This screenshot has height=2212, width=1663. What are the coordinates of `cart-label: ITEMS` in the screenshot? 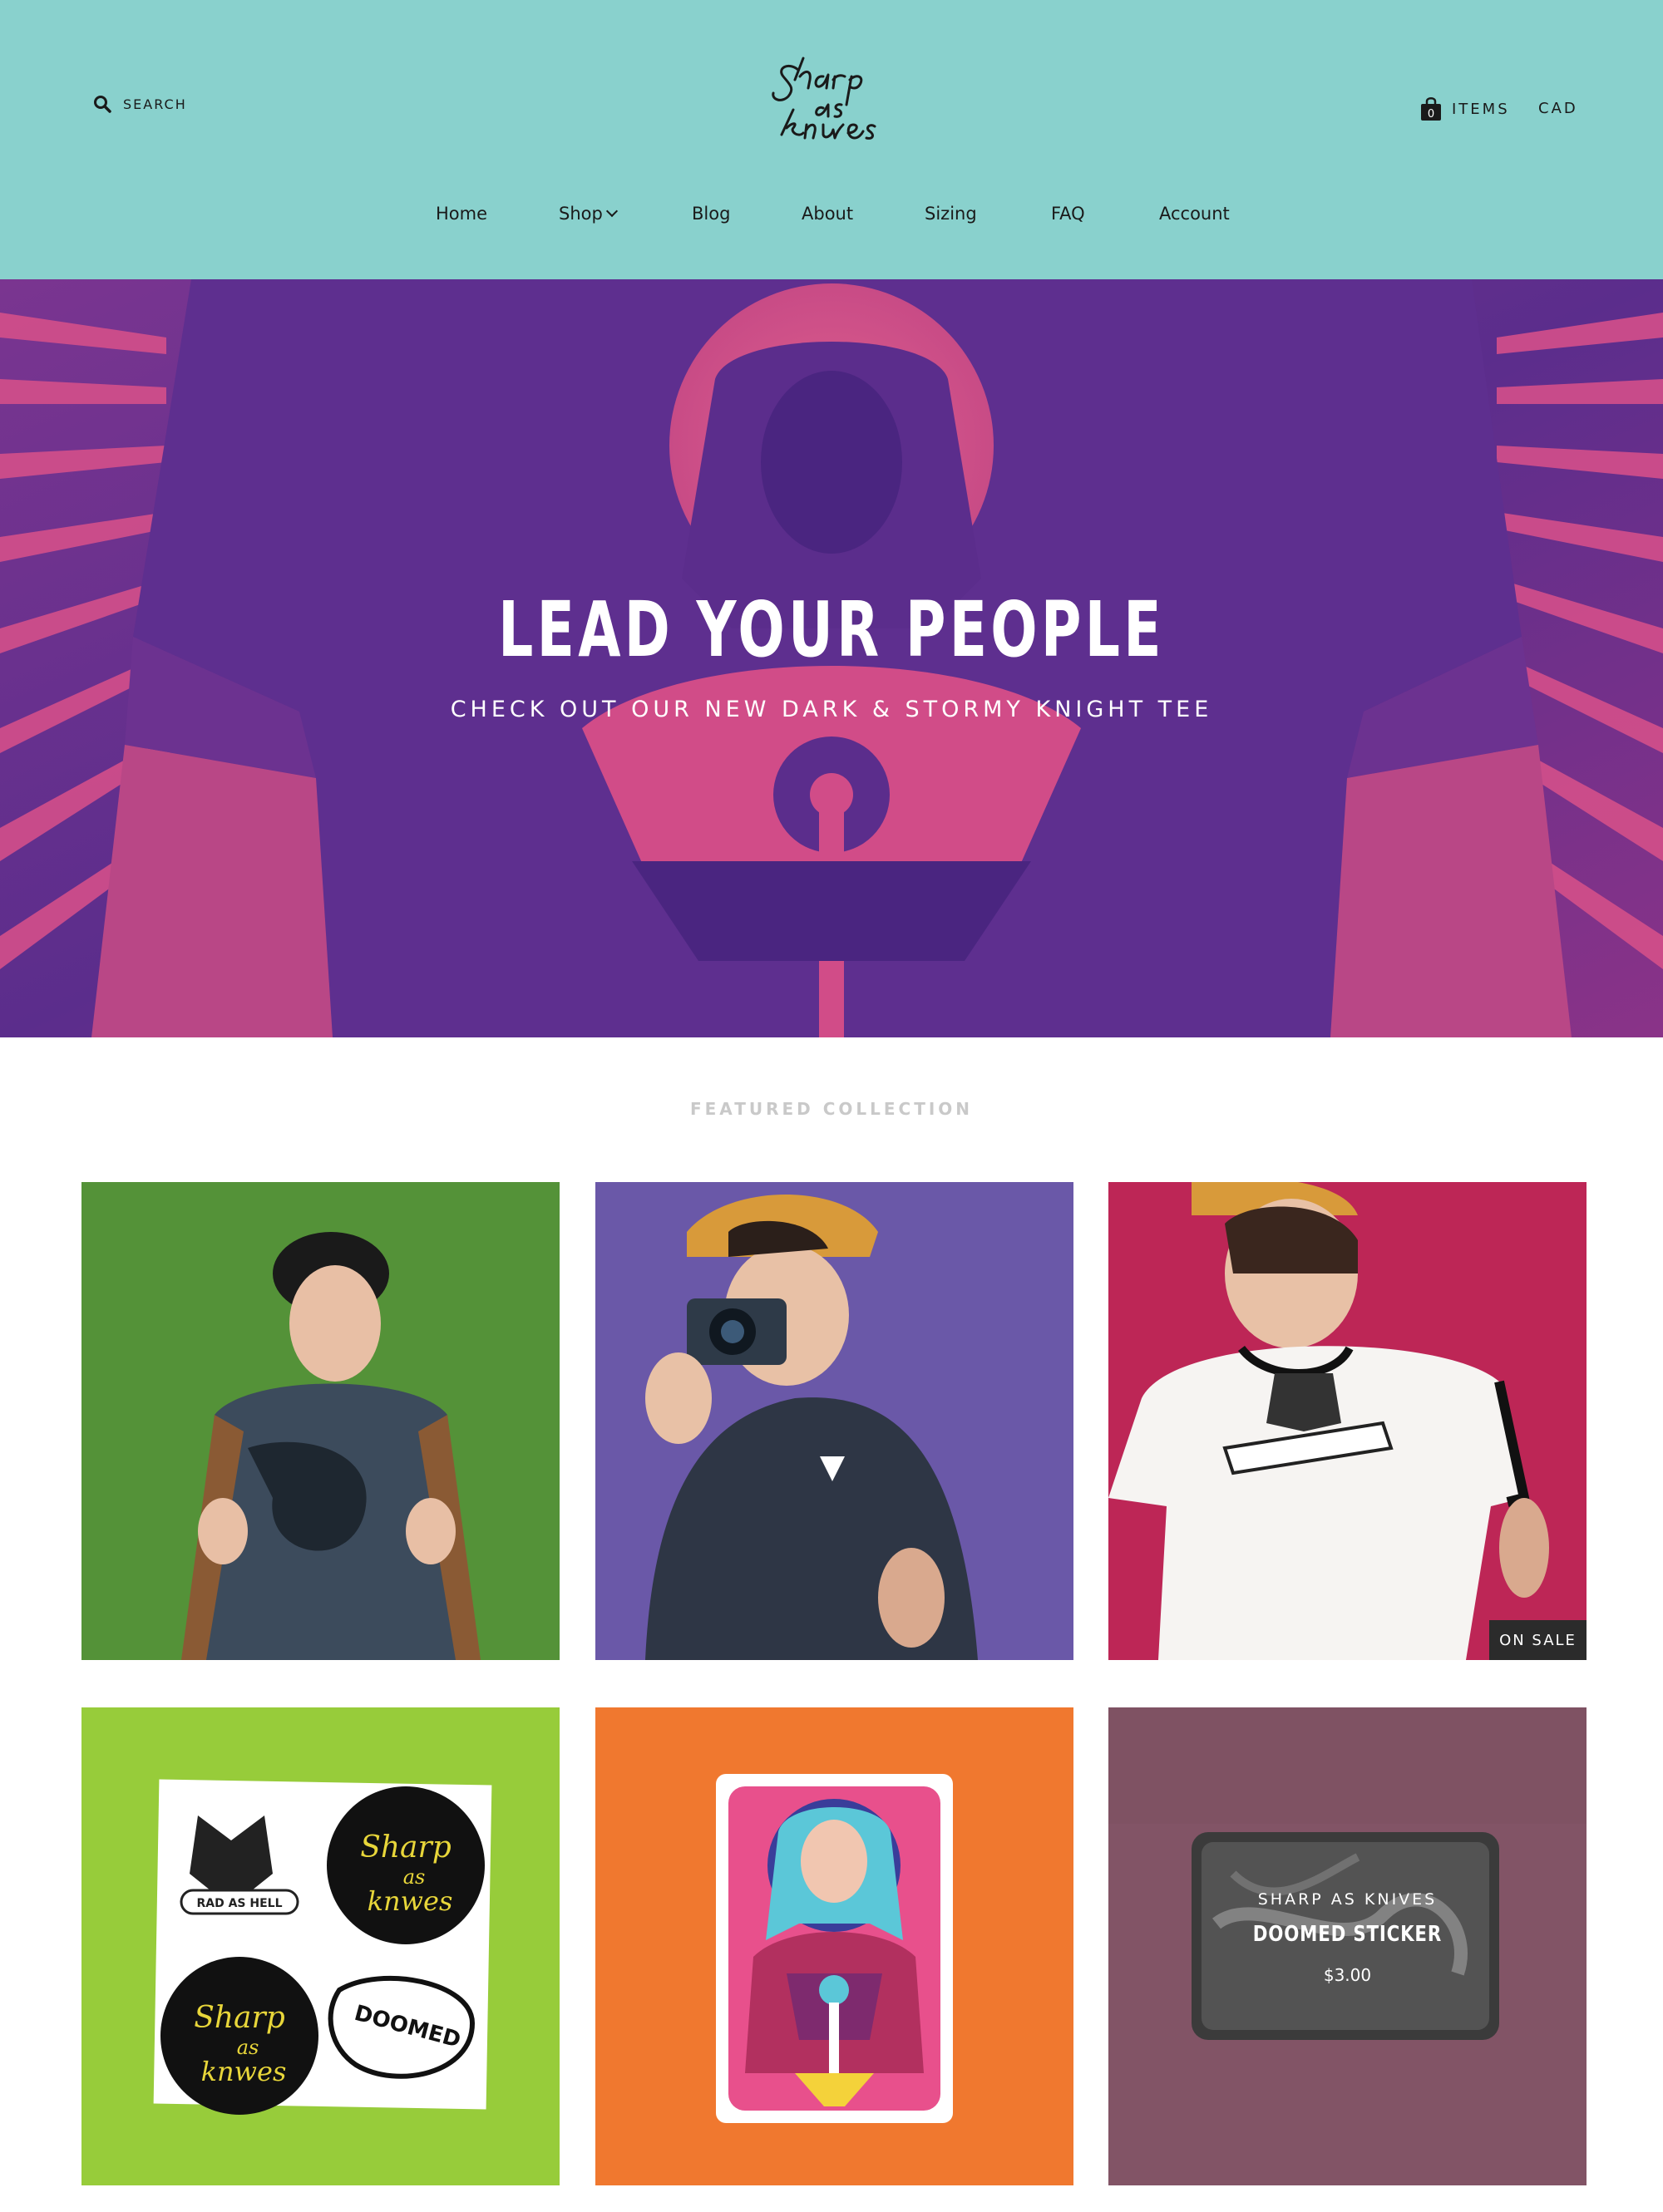 It's located at (1481, 109).